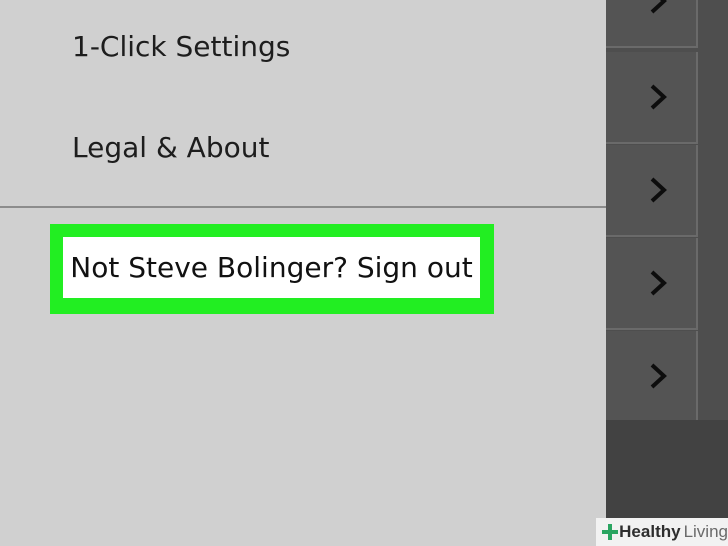 The image size is (728, 546). What do you see at coordinates (271, 267) in the screenshot?
I see `sign-out-link: Not Steve Bolinger? Sign out` at bounding box center [271, 267].